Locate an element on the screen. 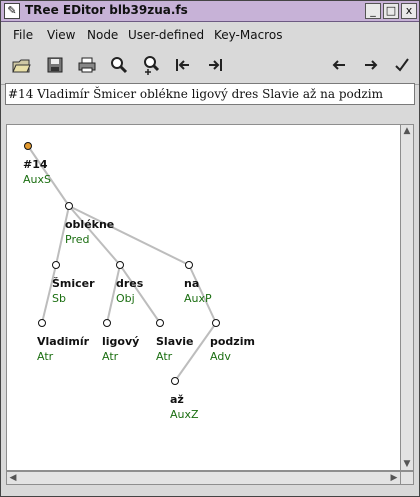 The image size is (420, 497). node-podzim is located at coordinates (216, 323).